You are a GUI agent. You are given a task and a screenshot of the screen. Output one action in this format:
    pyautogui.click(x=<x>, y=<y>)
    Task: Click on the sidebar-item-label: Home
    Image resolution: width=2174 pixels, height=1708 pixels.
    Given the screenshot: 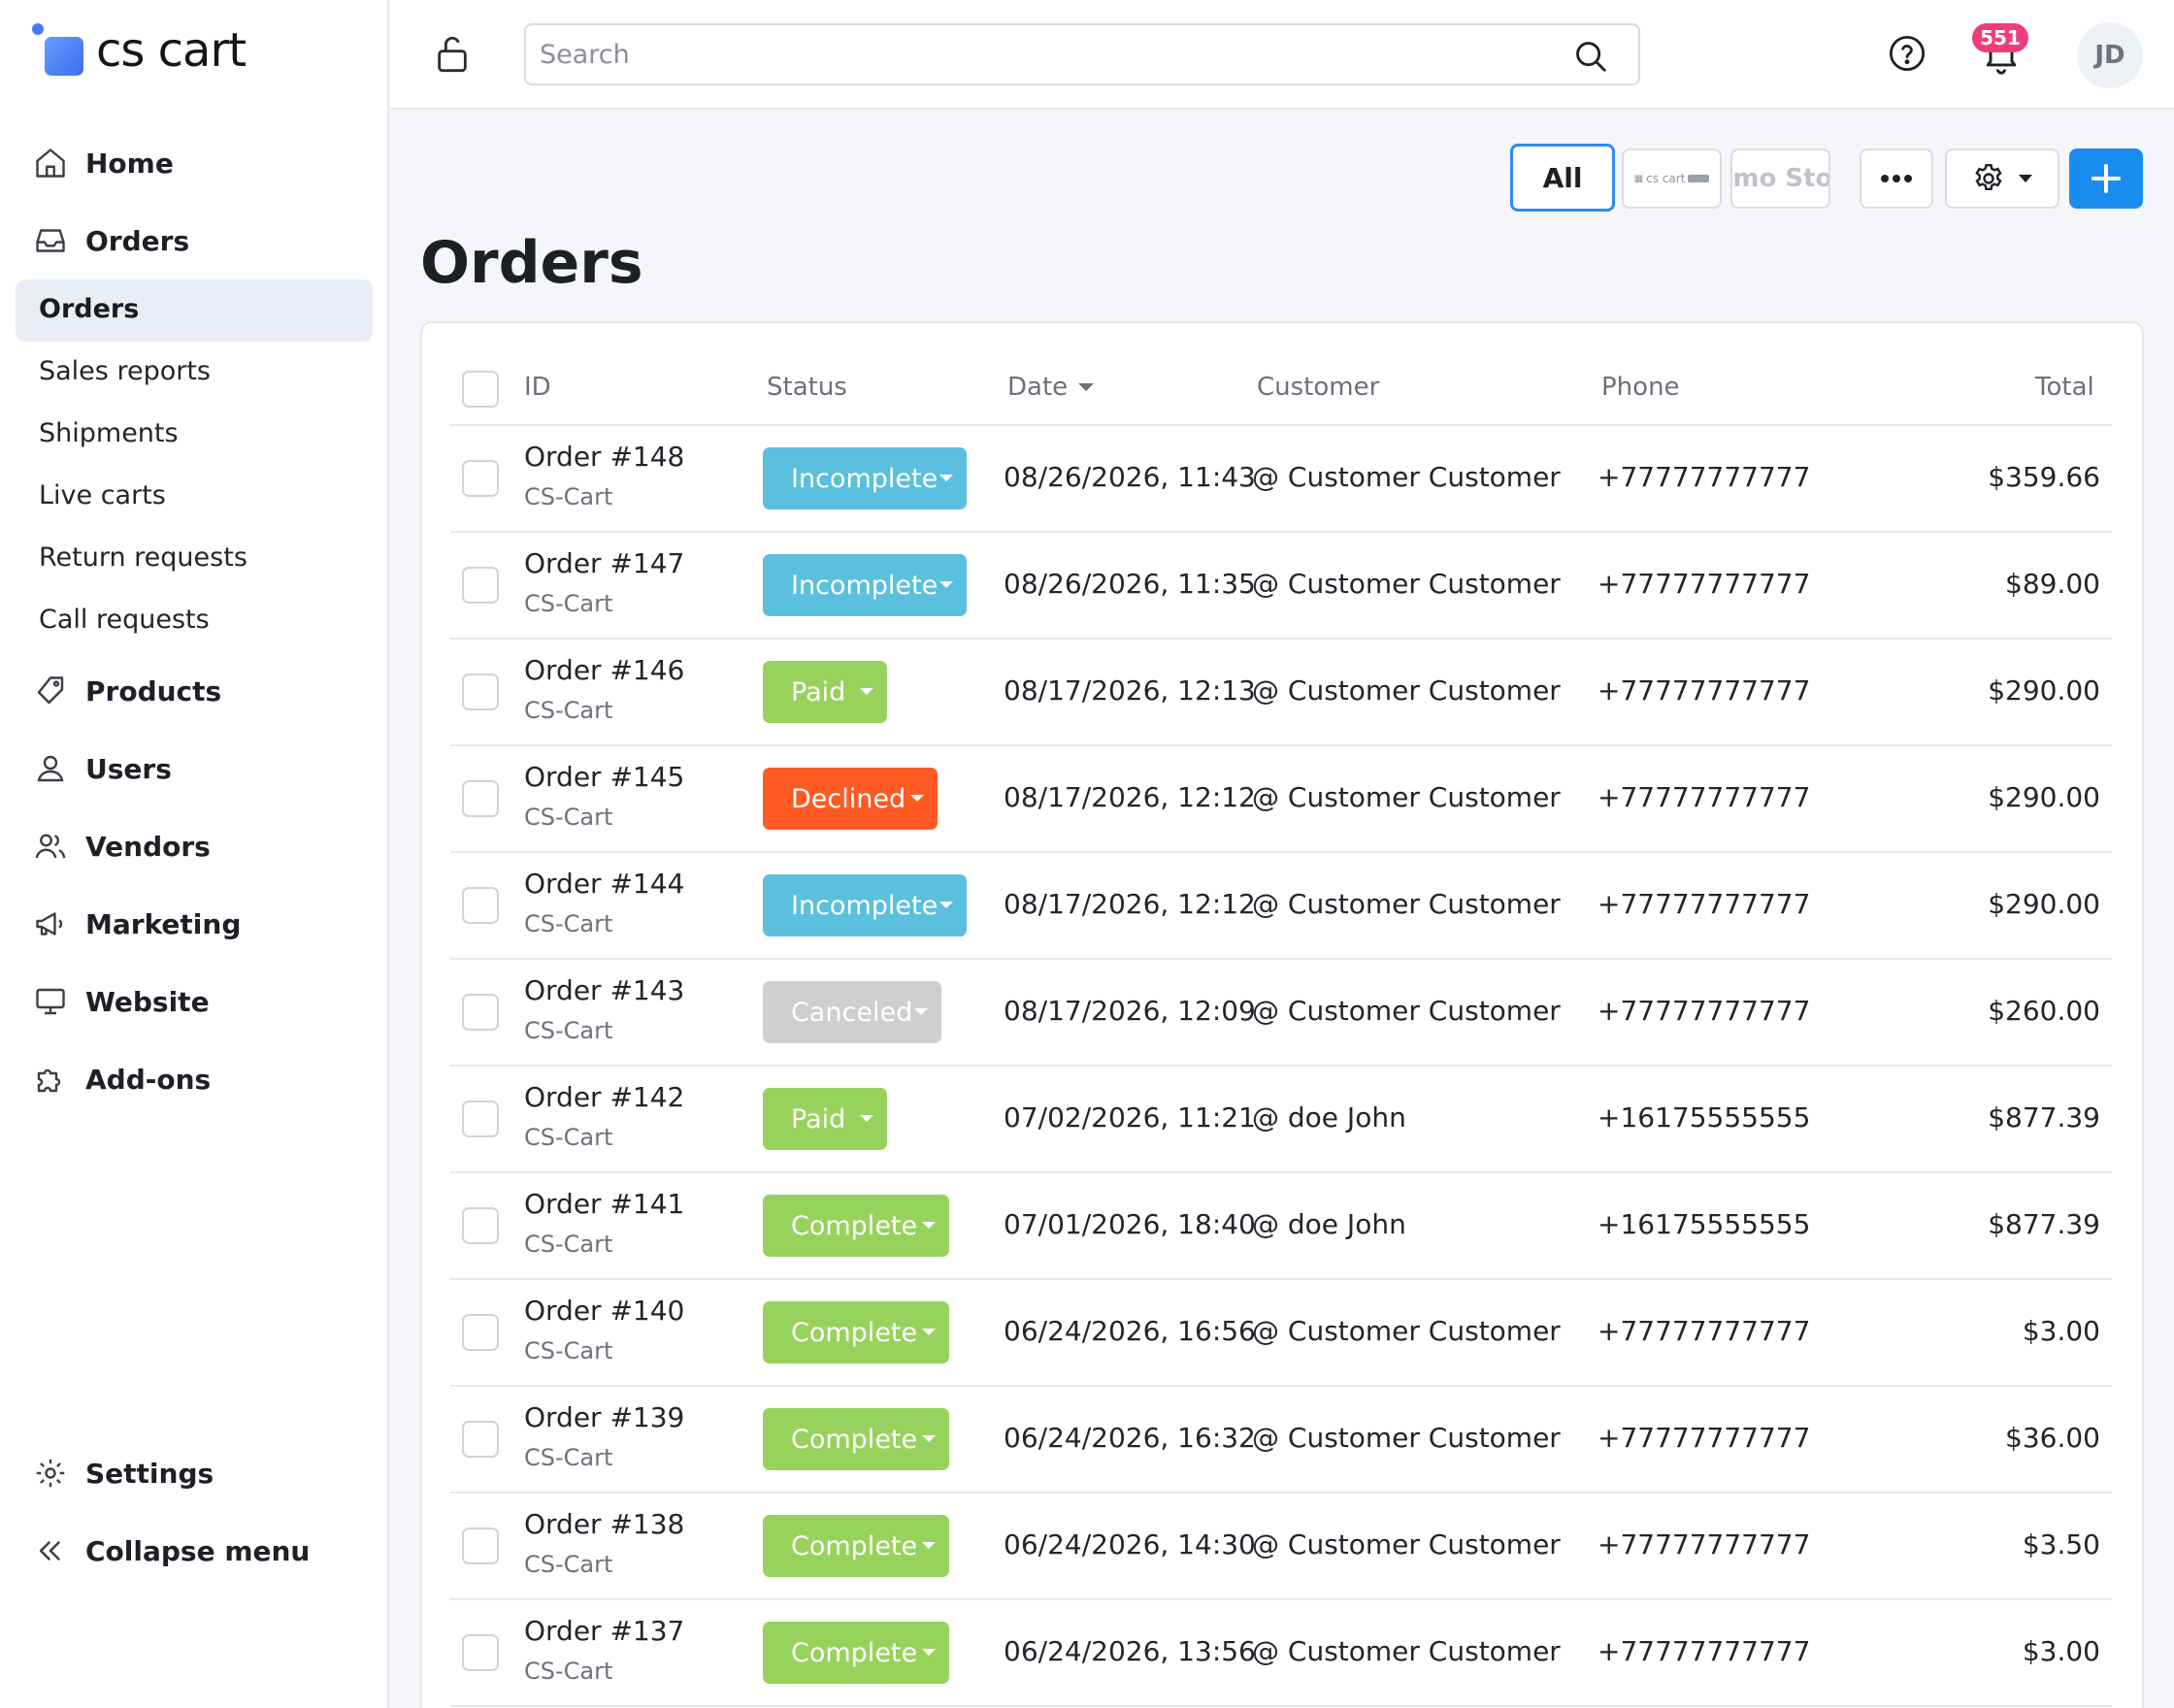 What is the action you would take?
    pyautogui.click(x=129, y=163)
    